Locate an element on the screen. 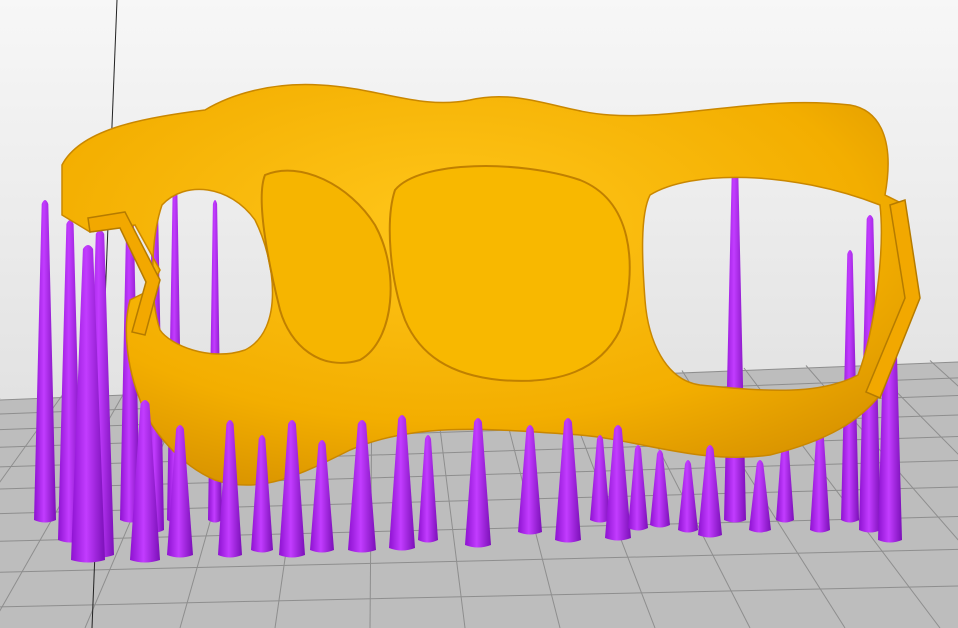 This screenshot has height=628, width=958. right-cheek is located at coordinates (509, 273).